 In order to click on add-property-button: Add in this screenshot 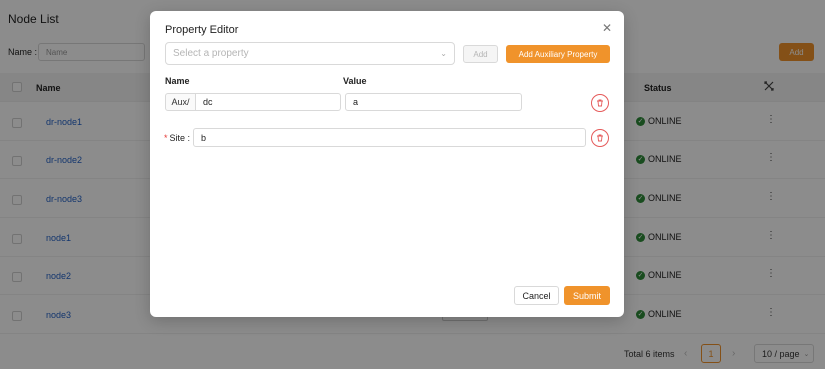, I will do `click(480, 54)`.